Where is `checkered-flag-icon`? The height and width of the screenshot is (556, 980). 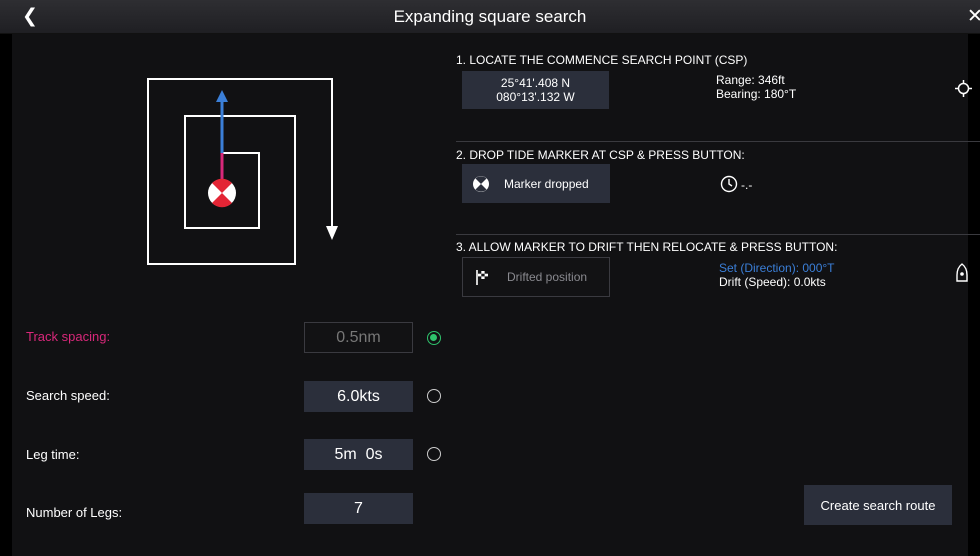 checkered-flag-icon is located at coordinates (482, 277).